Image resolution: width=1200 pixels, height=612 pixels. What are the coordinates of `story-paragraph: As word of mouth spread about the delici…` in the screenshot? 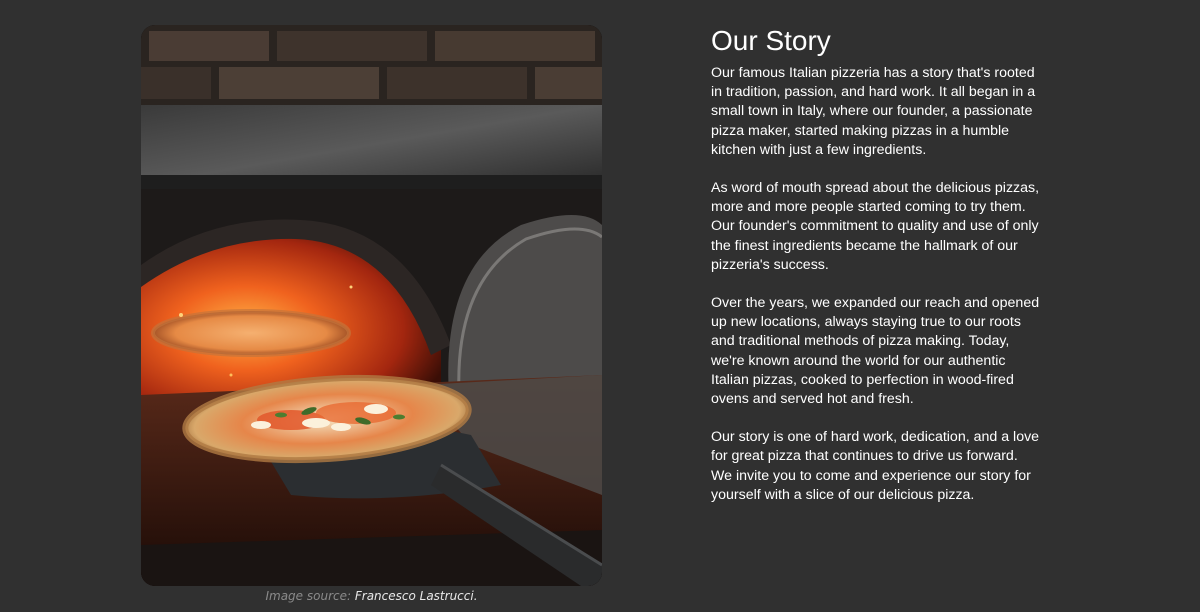 It's located at (875, 226).